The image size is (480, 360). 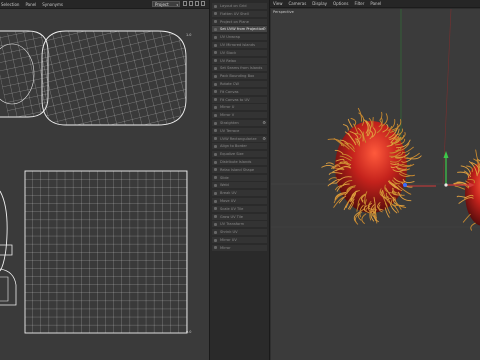 I want to click on tool-item: UV Stack, so click(x=239, y=52).